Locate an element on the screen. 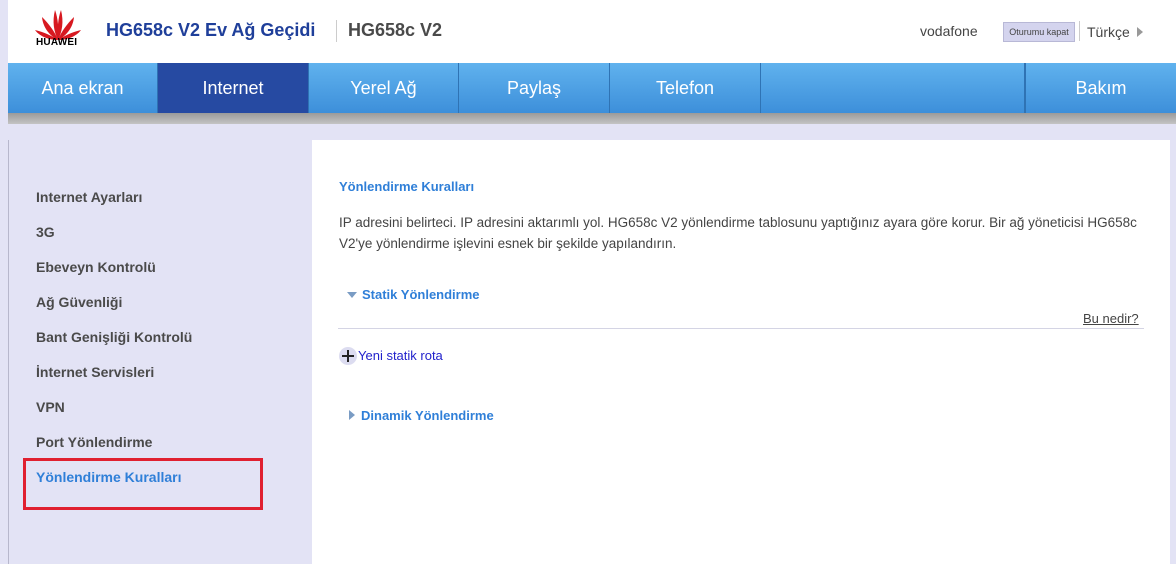  section-divider is located at coordinates (741, 328).